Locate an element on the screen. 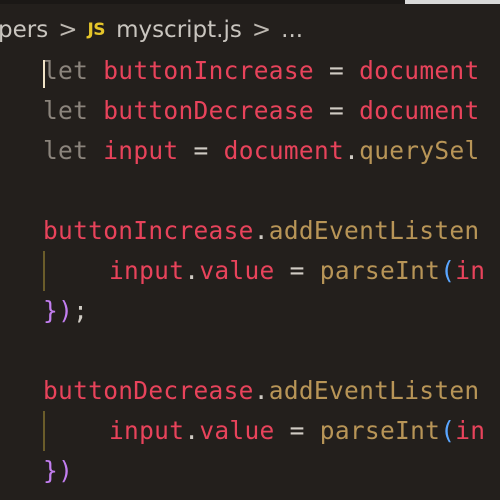 The image size is (500, 500). code-line: }); is located at coordinates (65, 311).